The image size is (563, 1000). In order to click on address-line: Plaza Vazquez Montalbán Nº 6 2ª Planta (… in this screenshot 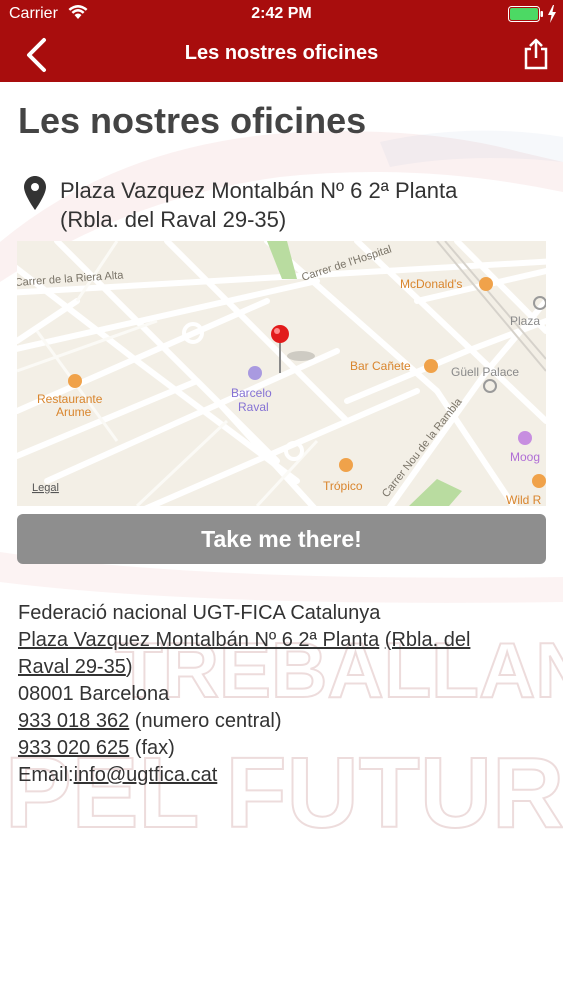, I will do `click(278, 640)`.